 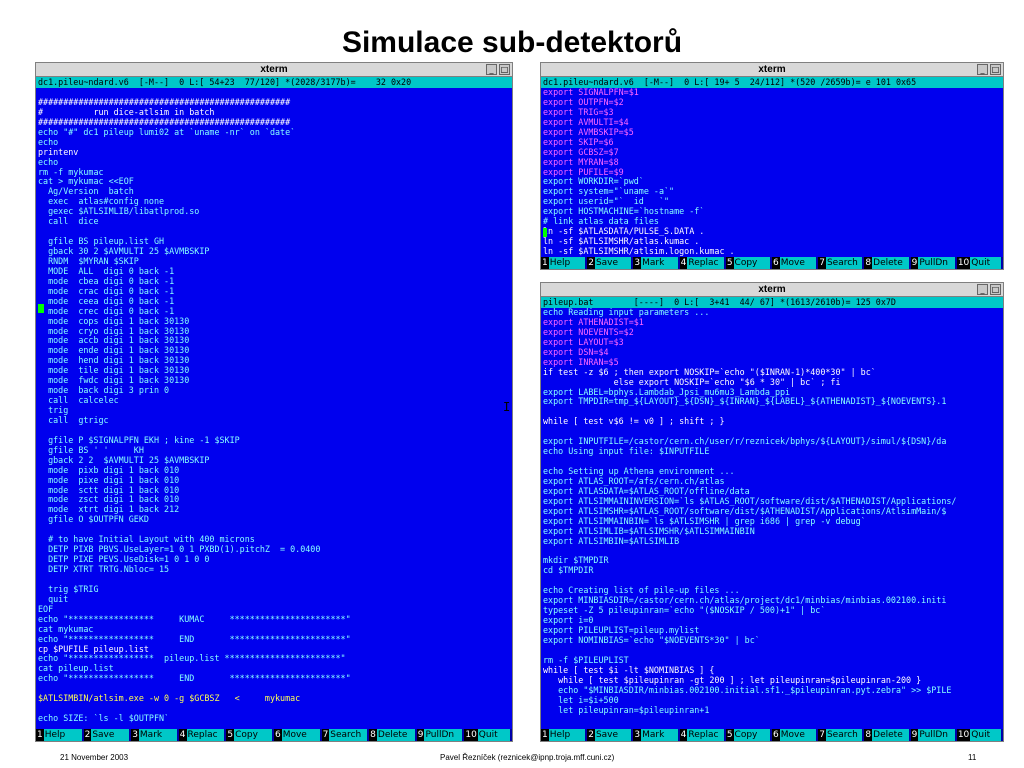 I want to click on code-line: gfile O $OUTPFN GEKD, so click(x=93, y=520).